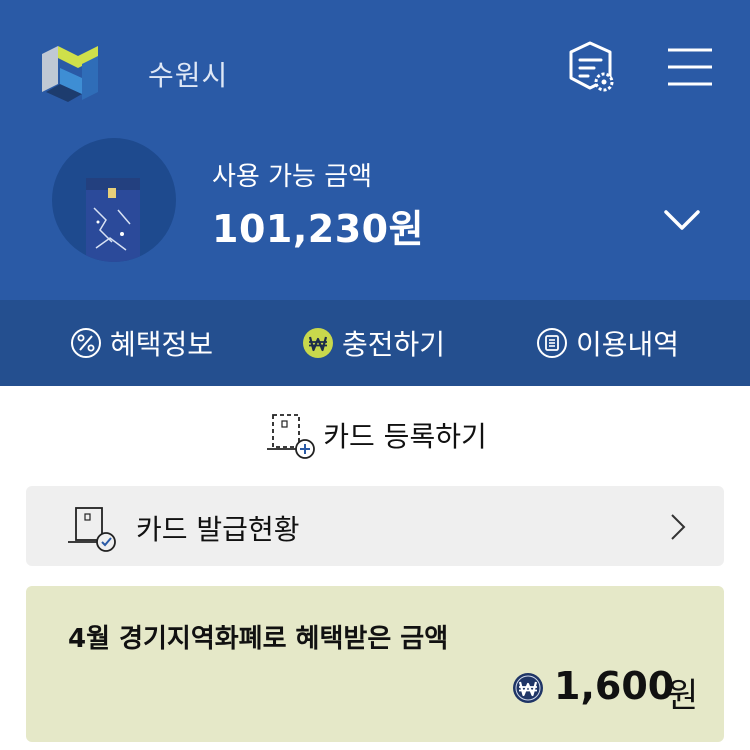  I want to click on available-balance-amount: 101,230원, so click(318, 229).